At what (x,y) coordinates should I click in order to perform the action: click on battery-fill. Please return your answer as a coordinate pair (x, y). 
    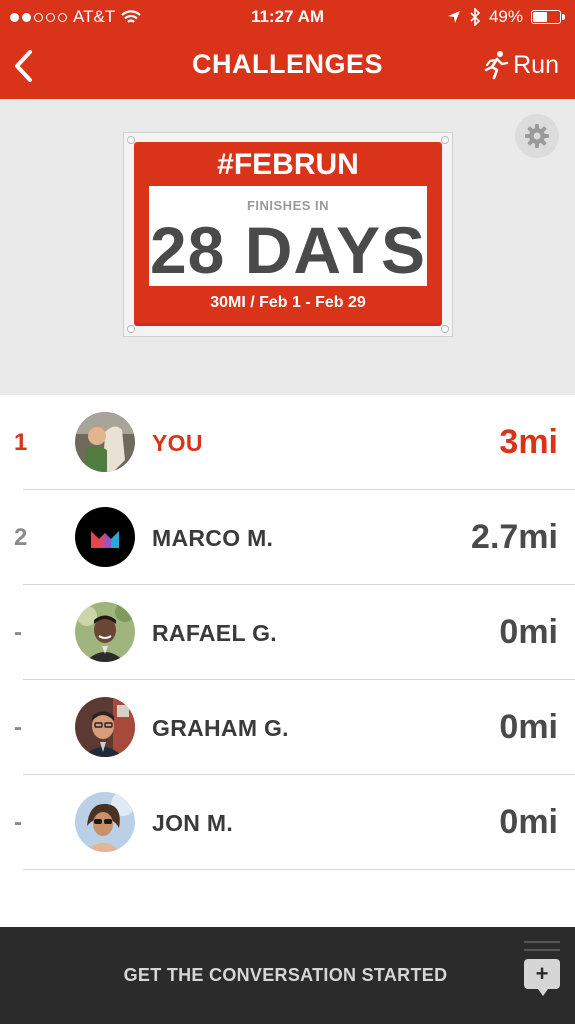
    Looking at the image, I should click on (540, 17).